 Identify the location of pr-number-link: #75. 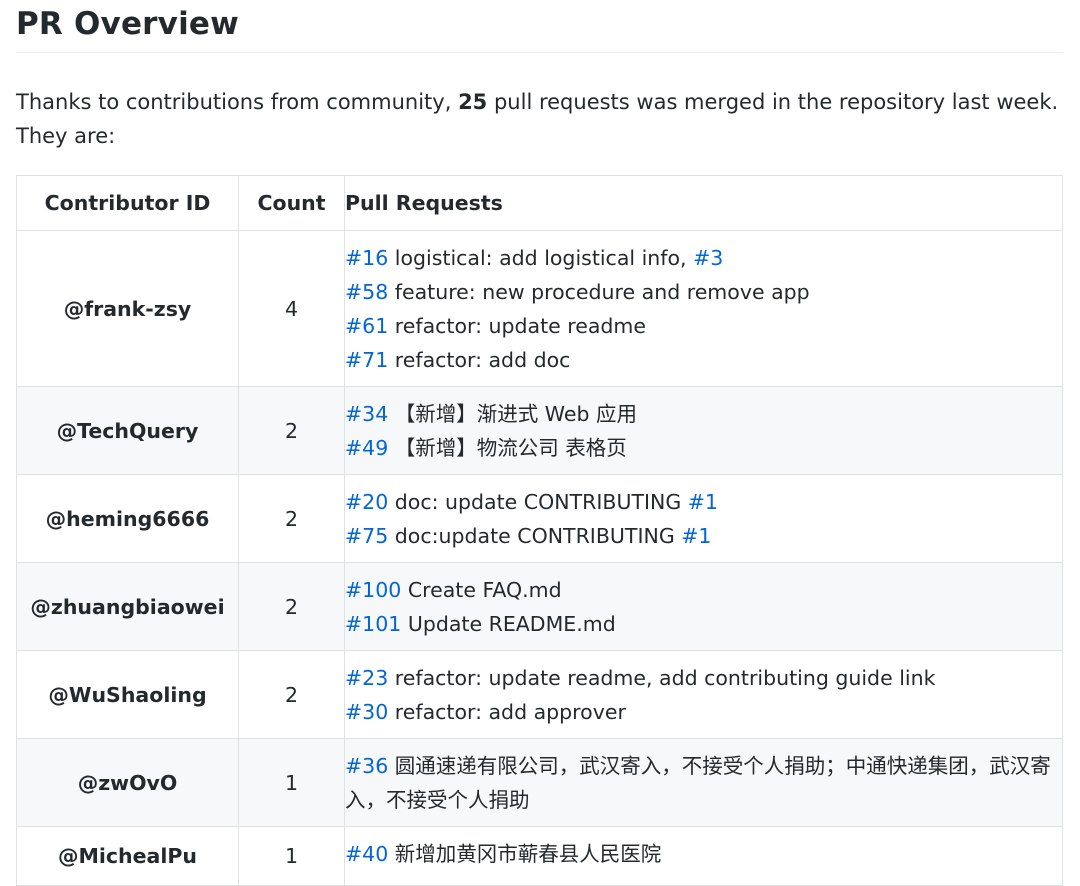
(366, 536).